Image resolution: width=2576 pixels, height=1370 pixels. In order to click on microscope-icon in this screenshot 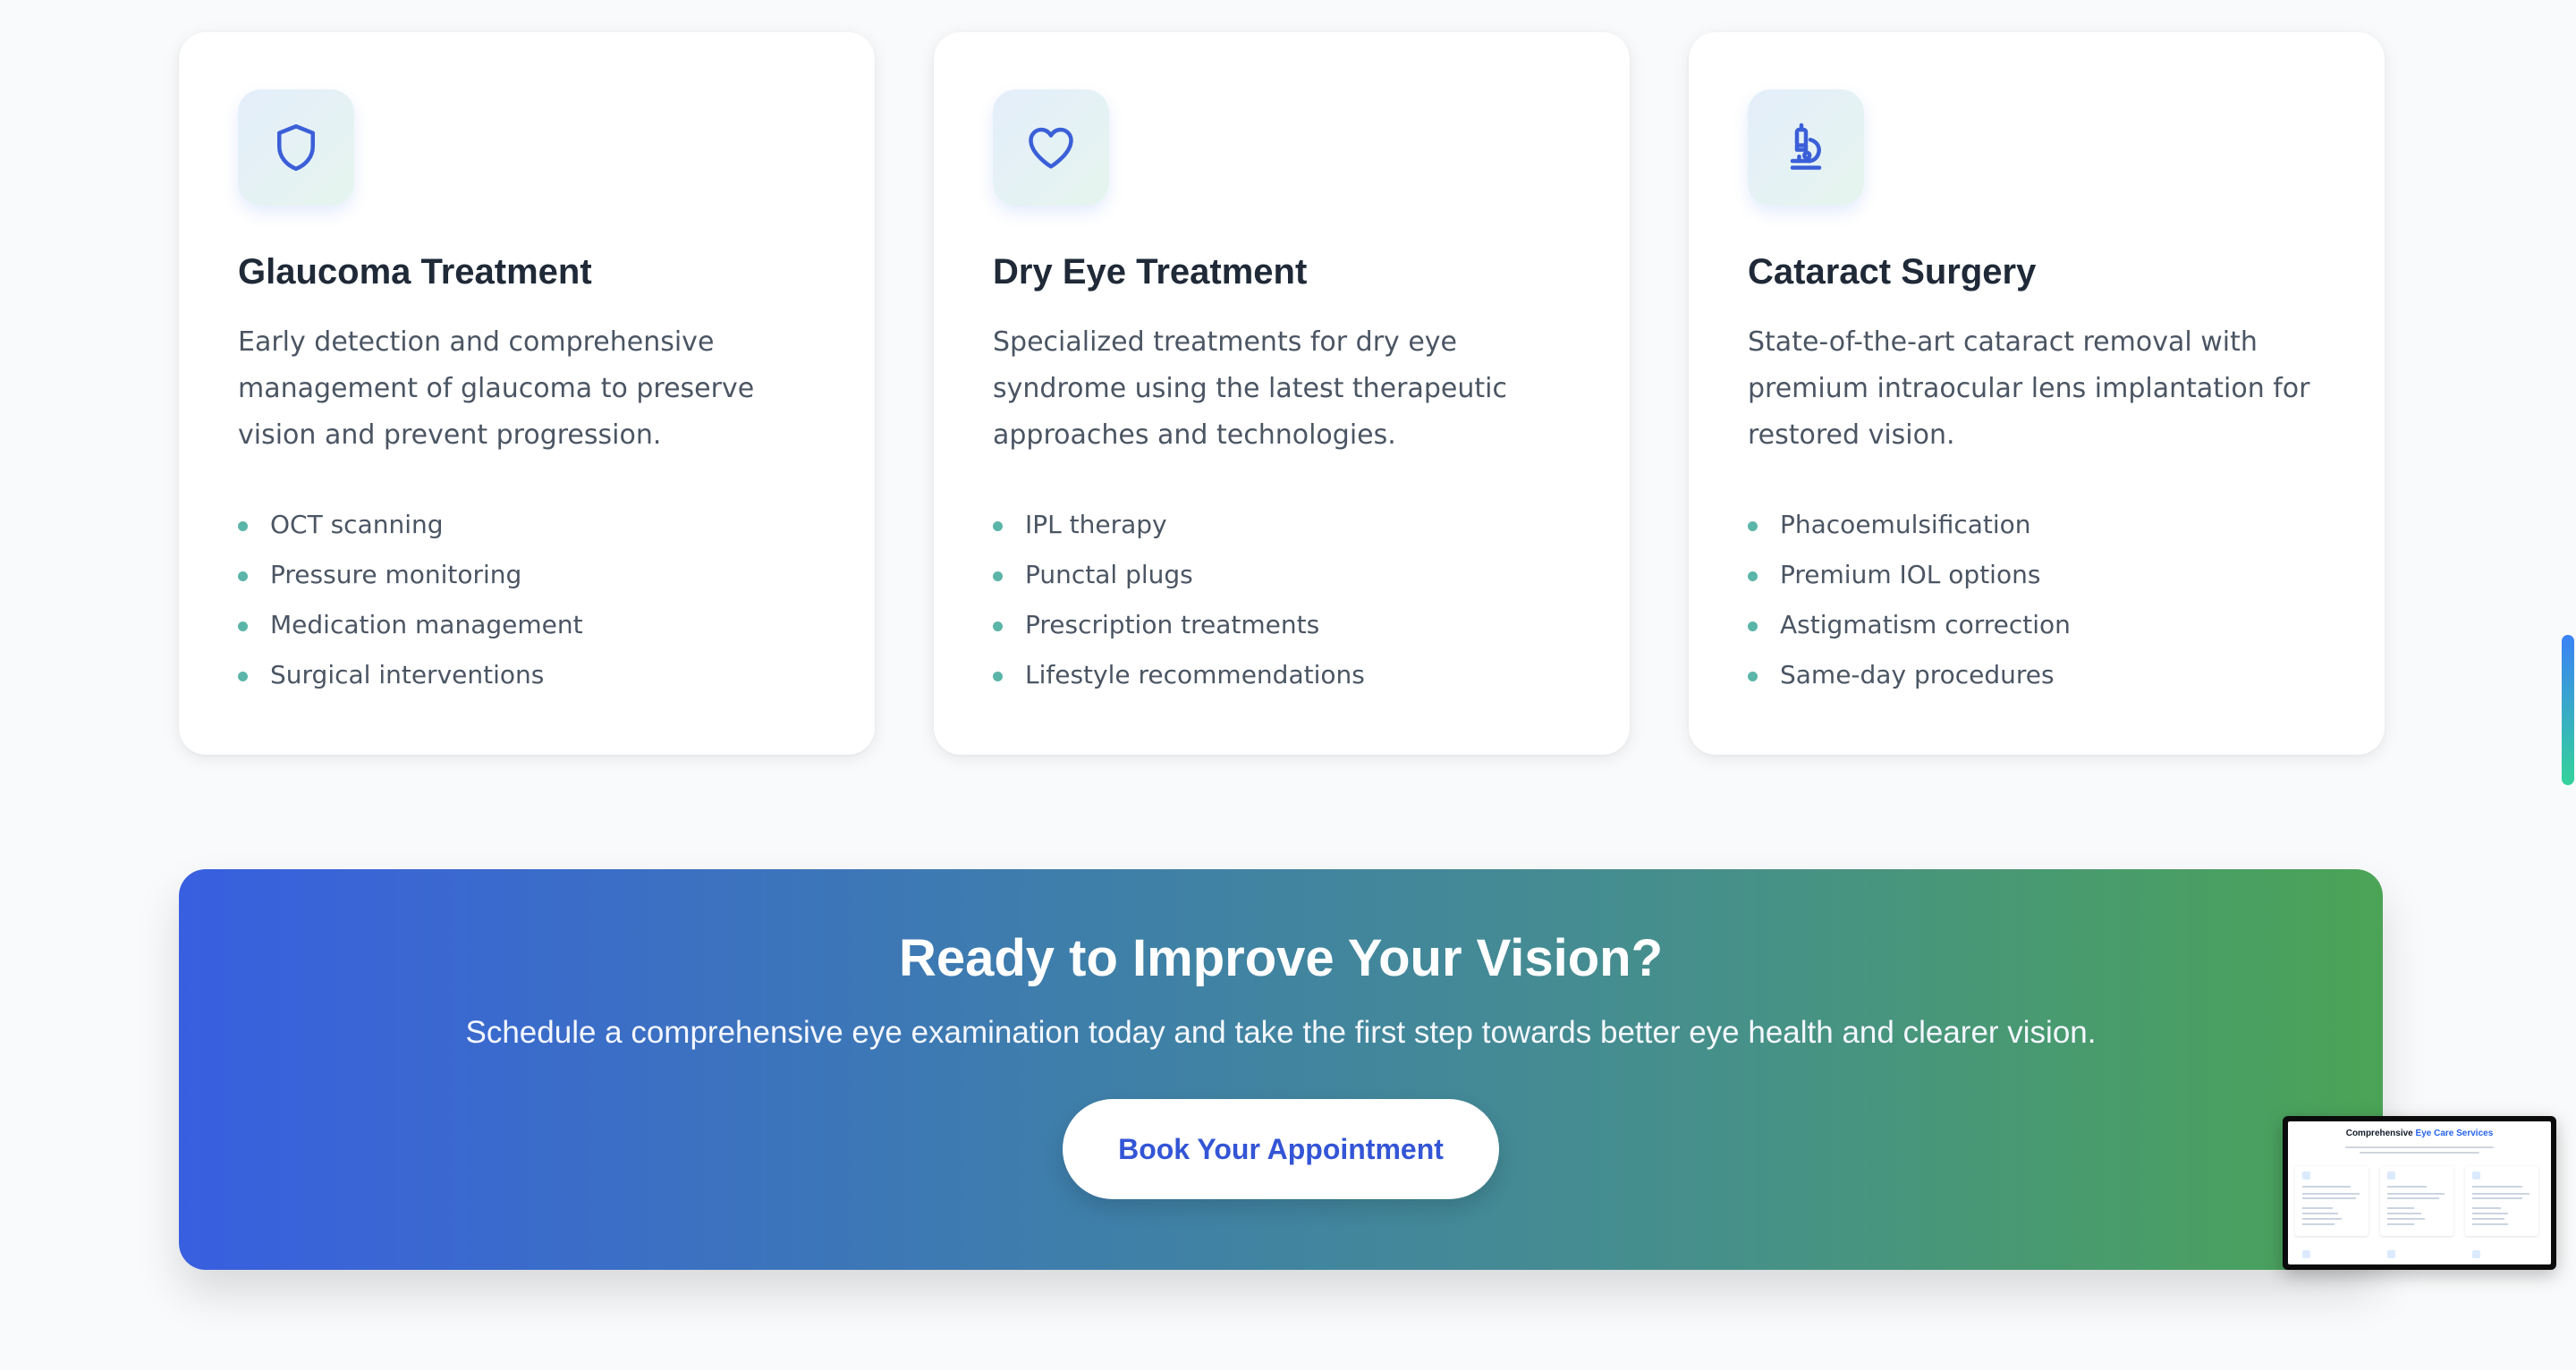, I will do `click(1806, 146)`.